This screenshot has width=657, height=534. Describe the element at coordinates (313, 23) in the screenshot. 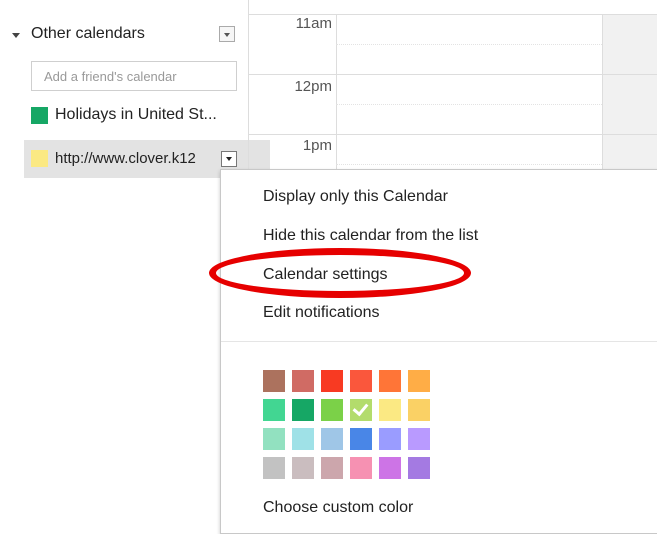

I see `time-label: 11am` at that location.